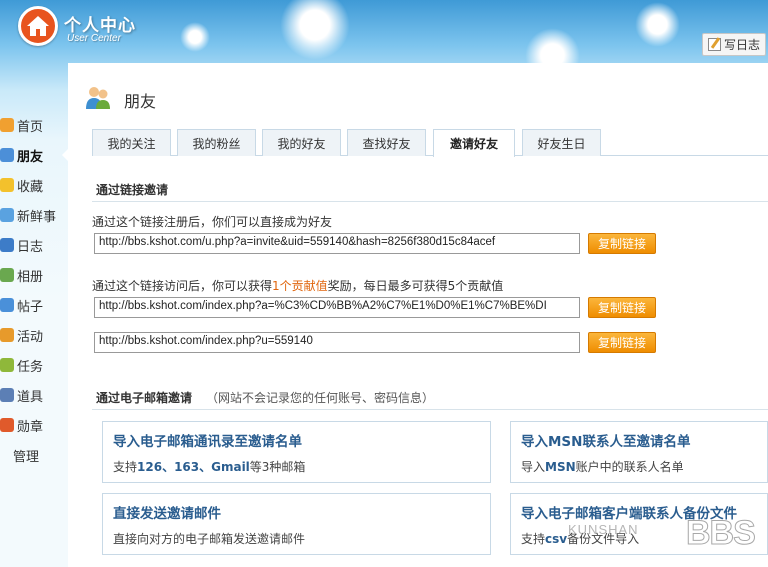 The image size is (768, 567). Describe the element at coordinates (131, 142) in the screenshot. I see `tab-following: 我的关注` at that location.